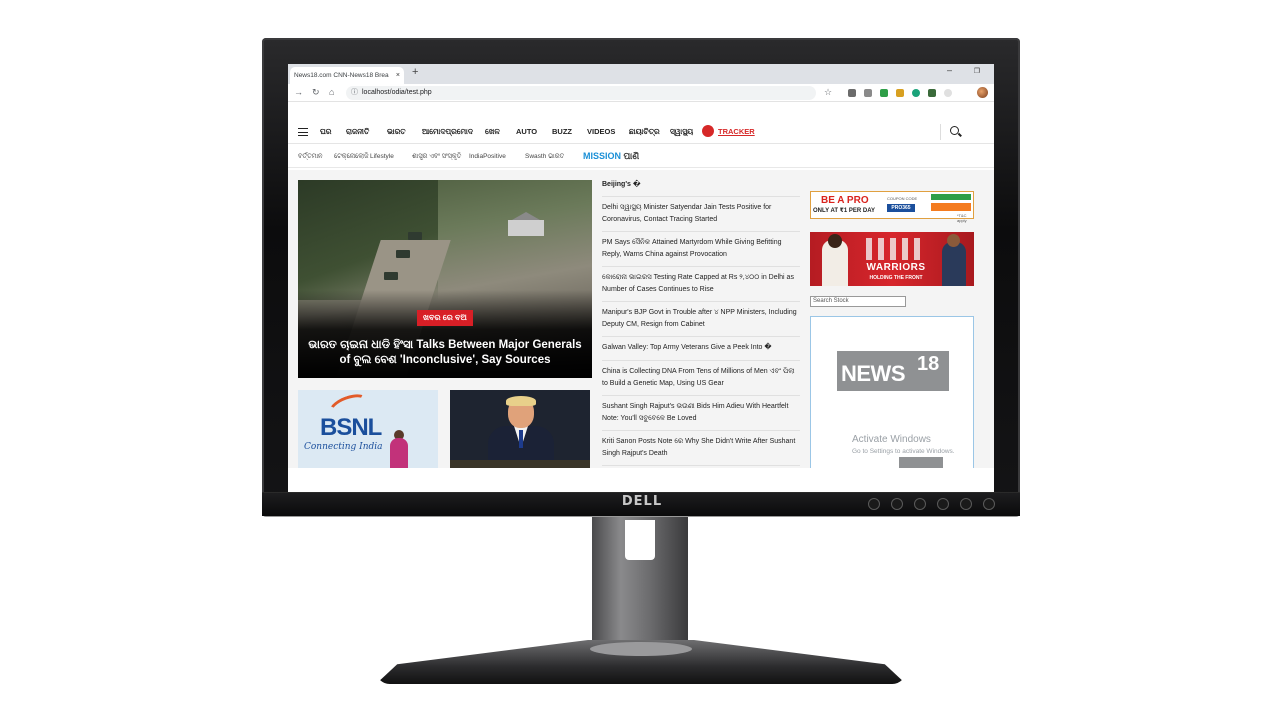 The height and width of the screenshot is (720, 1280). What do you see at coordinates (640, 540) in the screenshot?
I see `monitor-stand-cable-hole` at bounding box center [640, 540].